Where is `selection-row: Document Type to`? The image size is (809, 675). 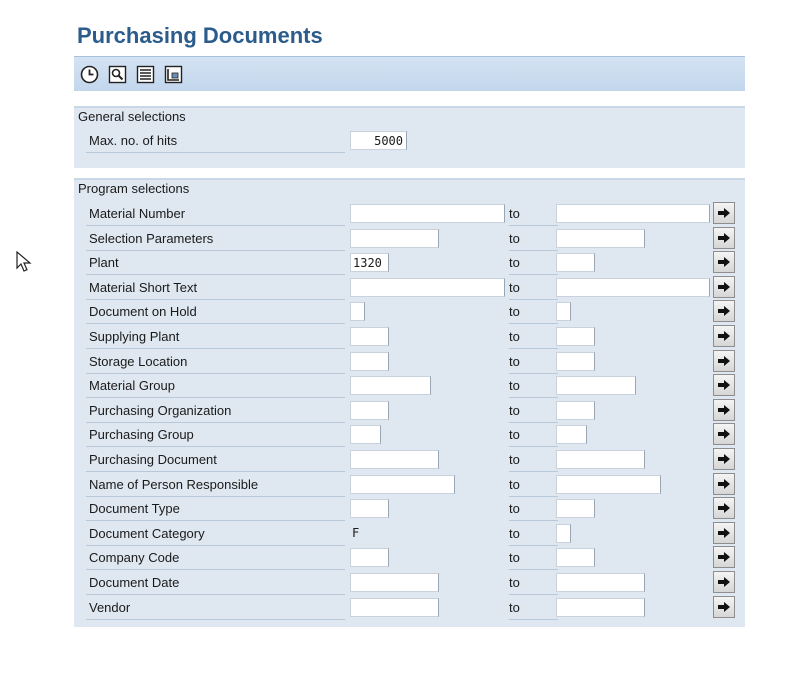 selection-row: Document Type to is located at coordinates (411, 509).